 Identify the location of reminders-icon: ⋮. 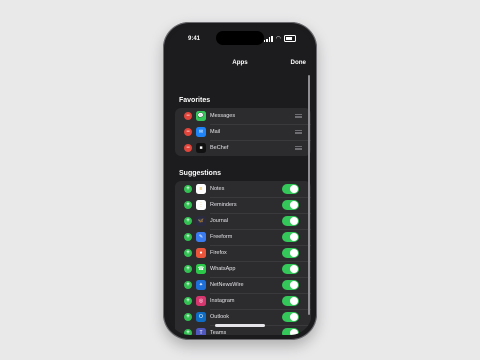
(201, 205).